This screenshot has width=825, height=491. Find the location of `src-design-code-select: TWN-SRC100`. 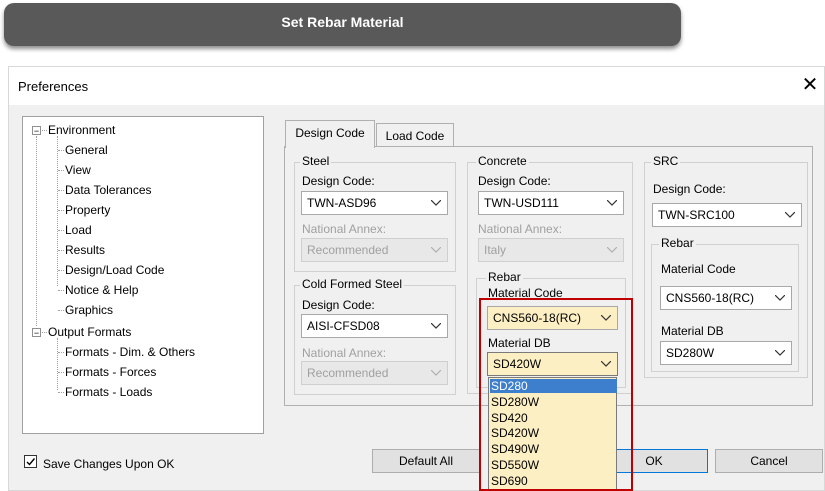

src-design-code-select: TWN-SRC100 is located at coordinates (727, 215).